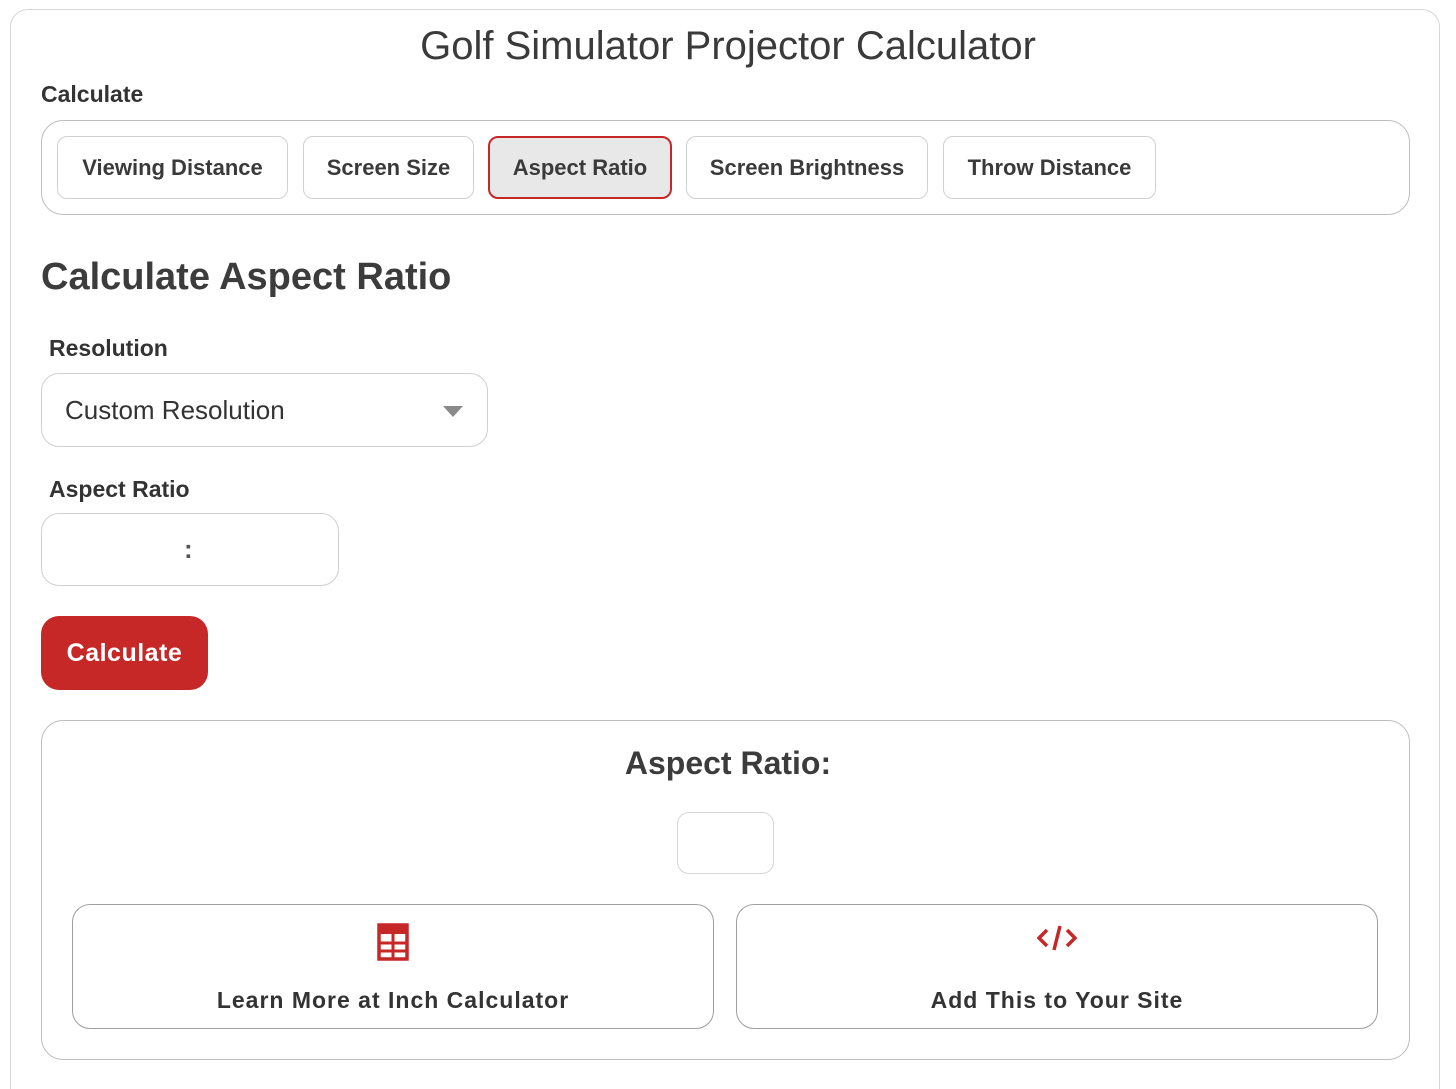 The image size is (1456, 1089). I want to click on learn-more-label: Learn More at Inch Calculator, so click(393, 1000).